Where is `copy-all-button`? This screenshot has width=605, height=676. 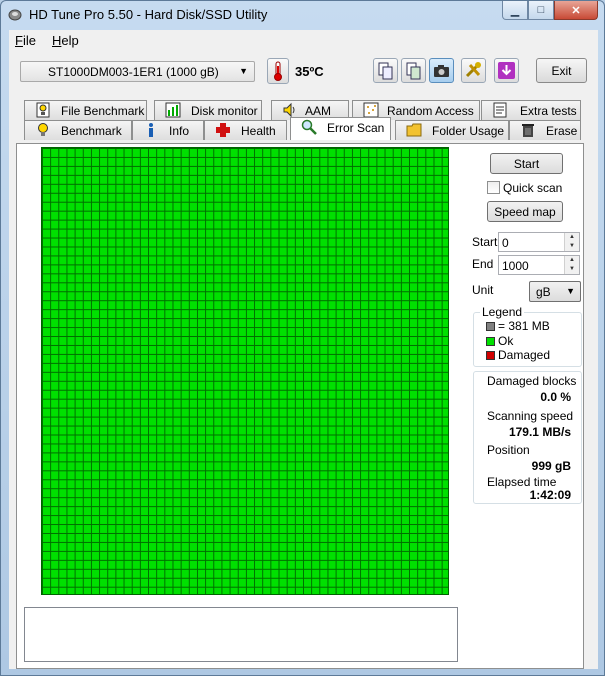 copy-all-button is located at coordinates (413, 70).